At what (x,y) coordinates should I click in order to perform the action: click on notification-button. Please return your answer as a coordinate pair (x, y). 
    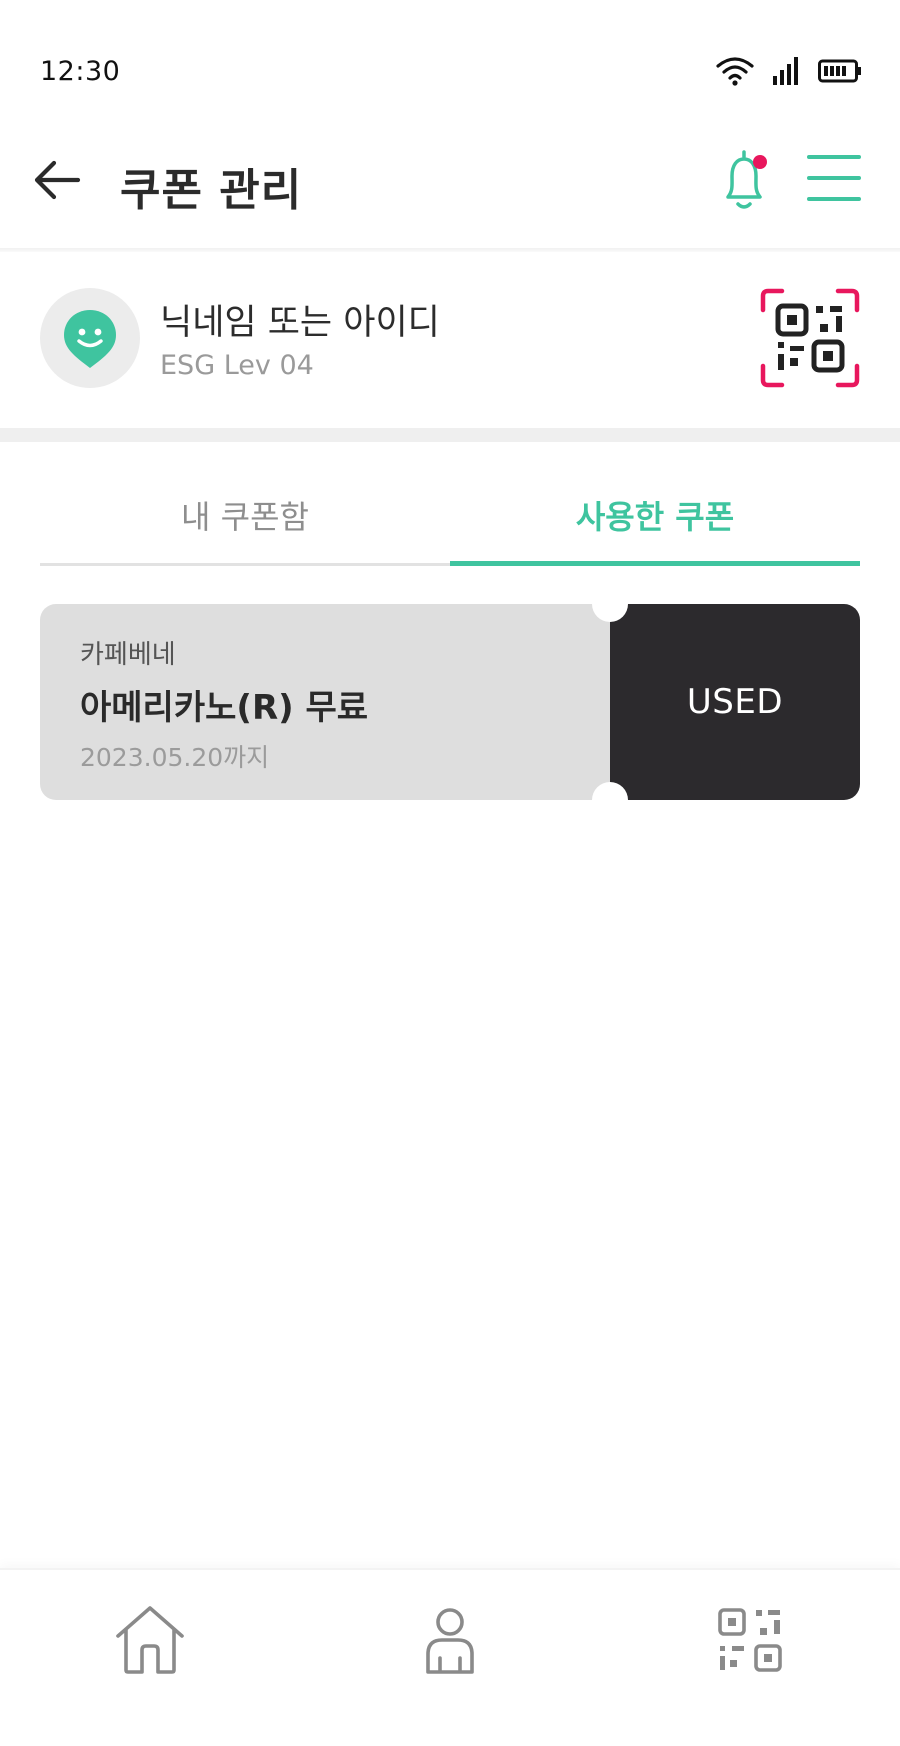
    Looking at the image, I should click on (747, 181).